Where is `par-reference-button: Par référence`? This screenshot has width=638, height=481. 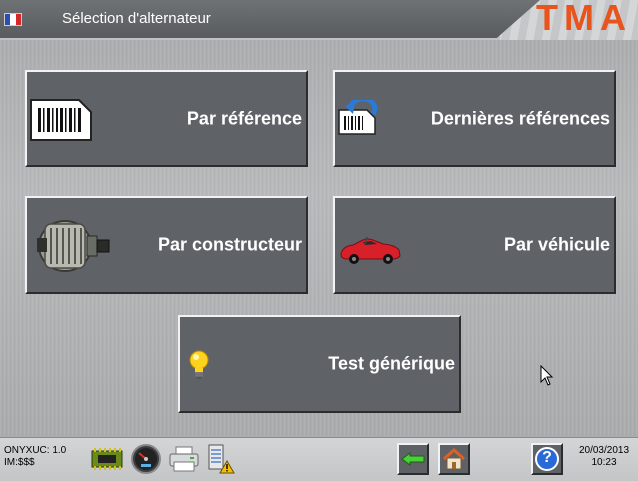 par-reference-button: Par référence is located at coordinates (166, 118).